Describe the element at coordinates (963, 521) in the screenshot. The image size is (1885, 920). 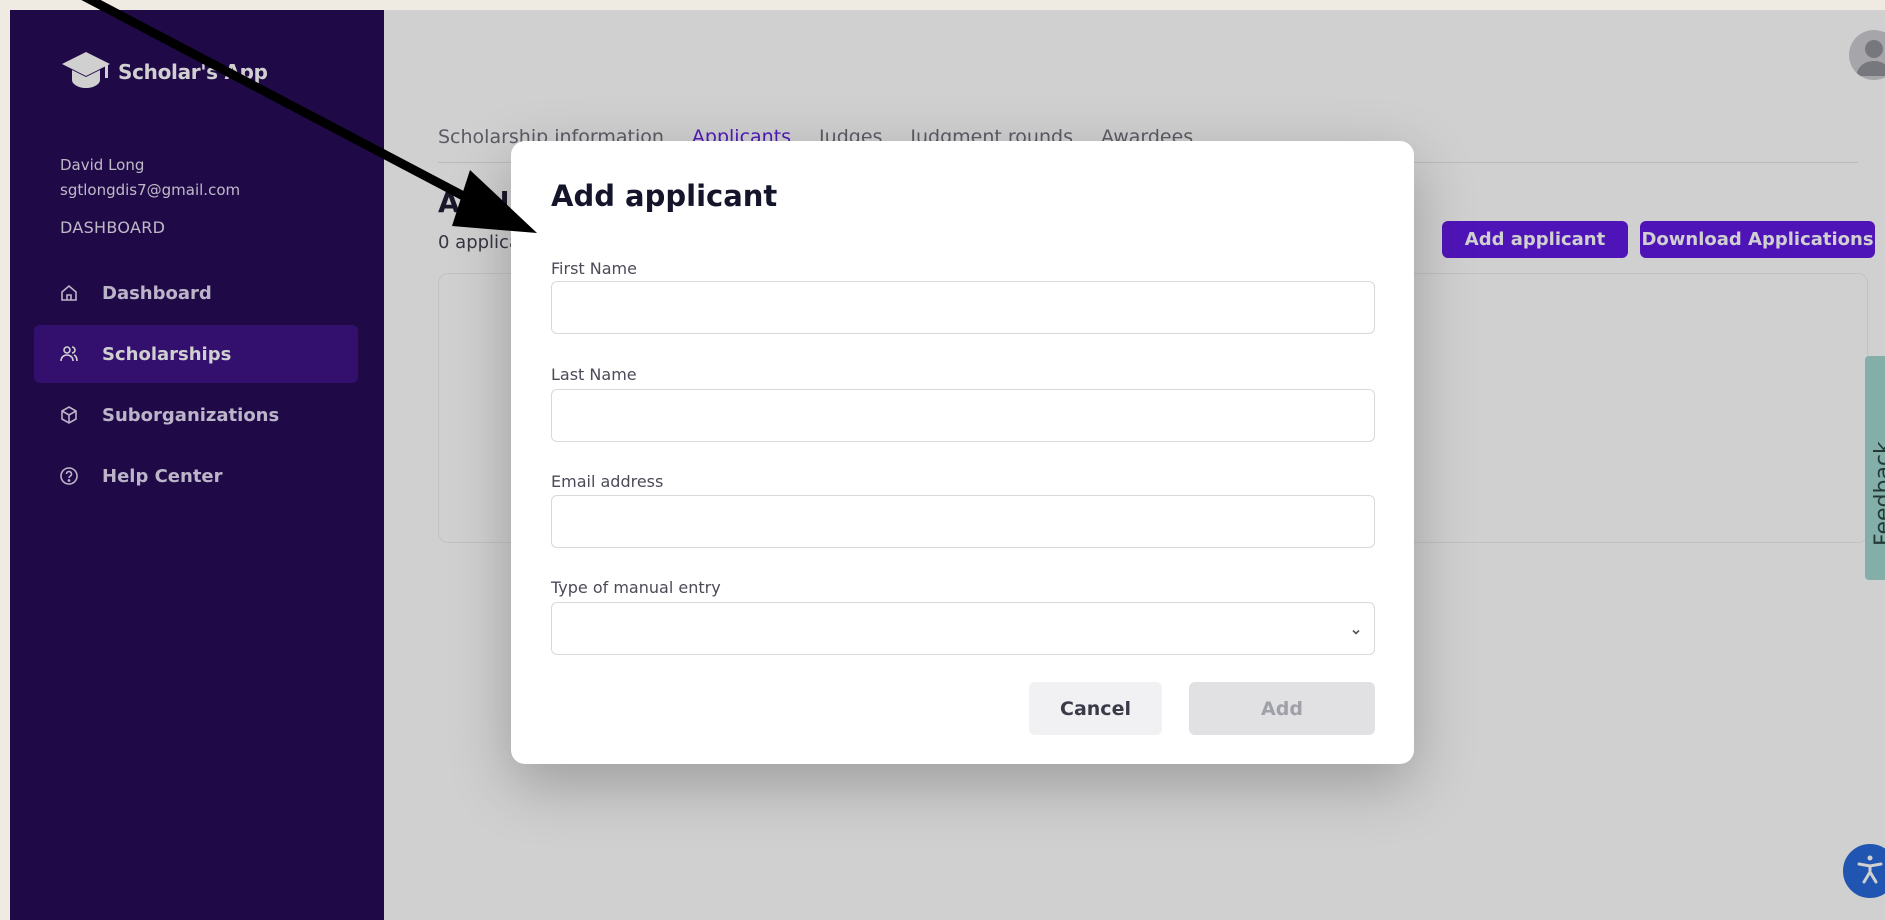
I see `email-input` at that location.